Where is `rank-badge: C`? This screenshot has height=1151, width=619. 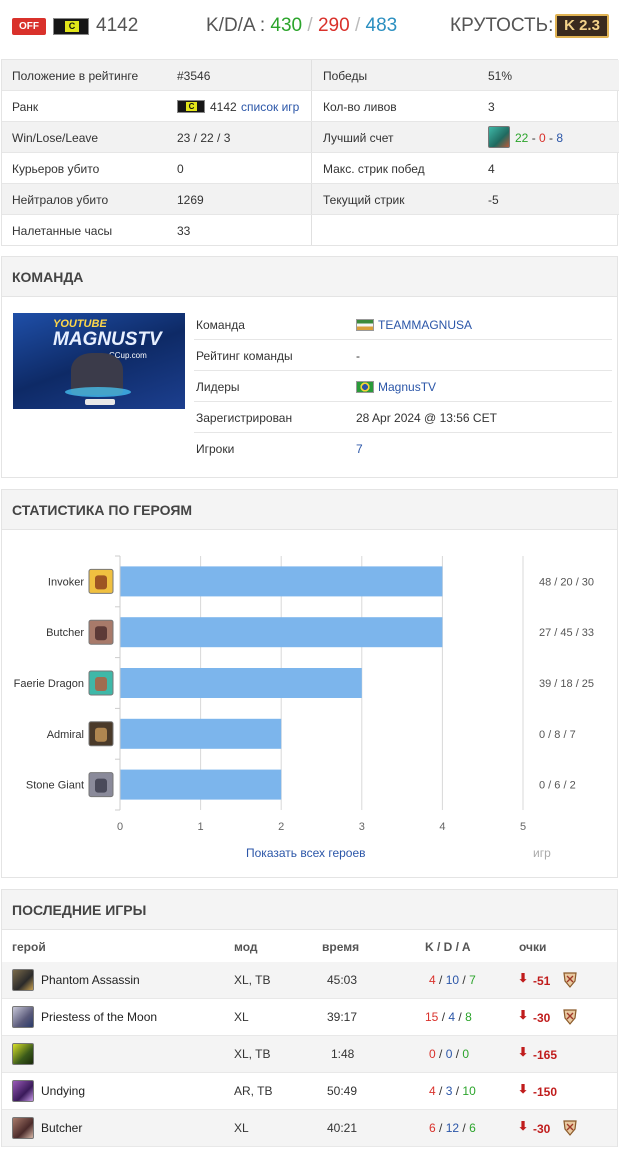 rank-badge: C is located at coordinates (71, 26).